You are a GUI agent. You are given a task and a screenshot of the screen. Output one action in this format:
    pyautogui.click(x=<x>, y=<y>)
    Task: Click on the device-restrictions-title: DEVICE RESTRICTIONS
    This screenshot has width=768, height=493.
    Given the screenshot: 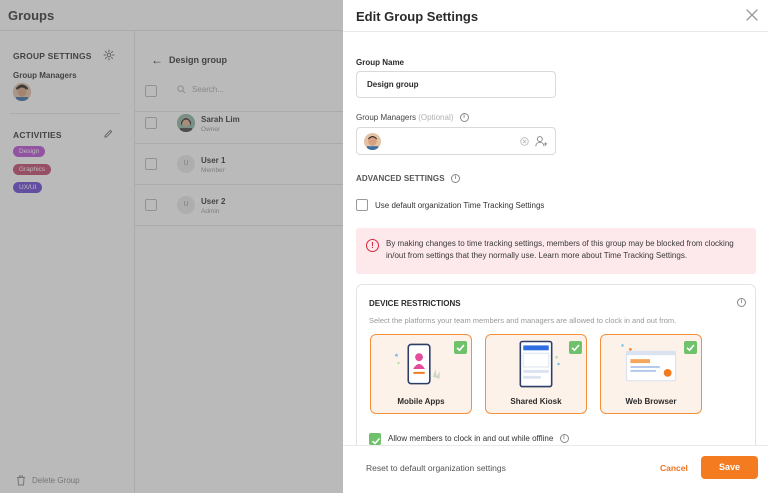 What is the action you would take?
    pyautogui.click(x=415, y=303)
    